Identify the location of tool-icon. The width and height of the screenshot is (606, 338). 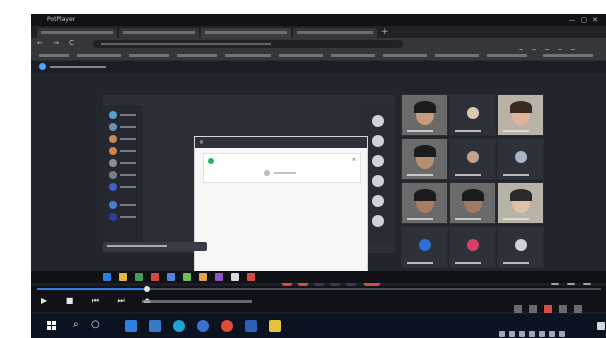
(211, 161).